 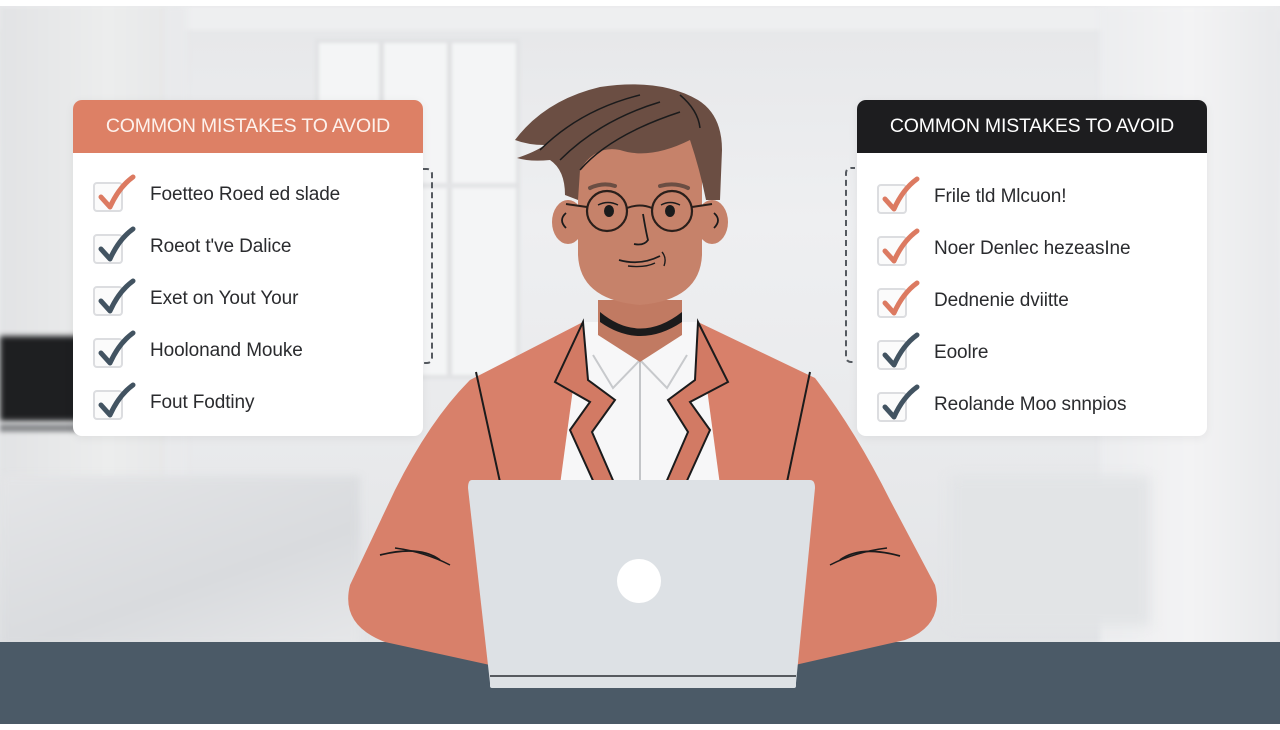 I want to click on checklist-item-label: Exet on Yout Your, so click(x=224, y=298).